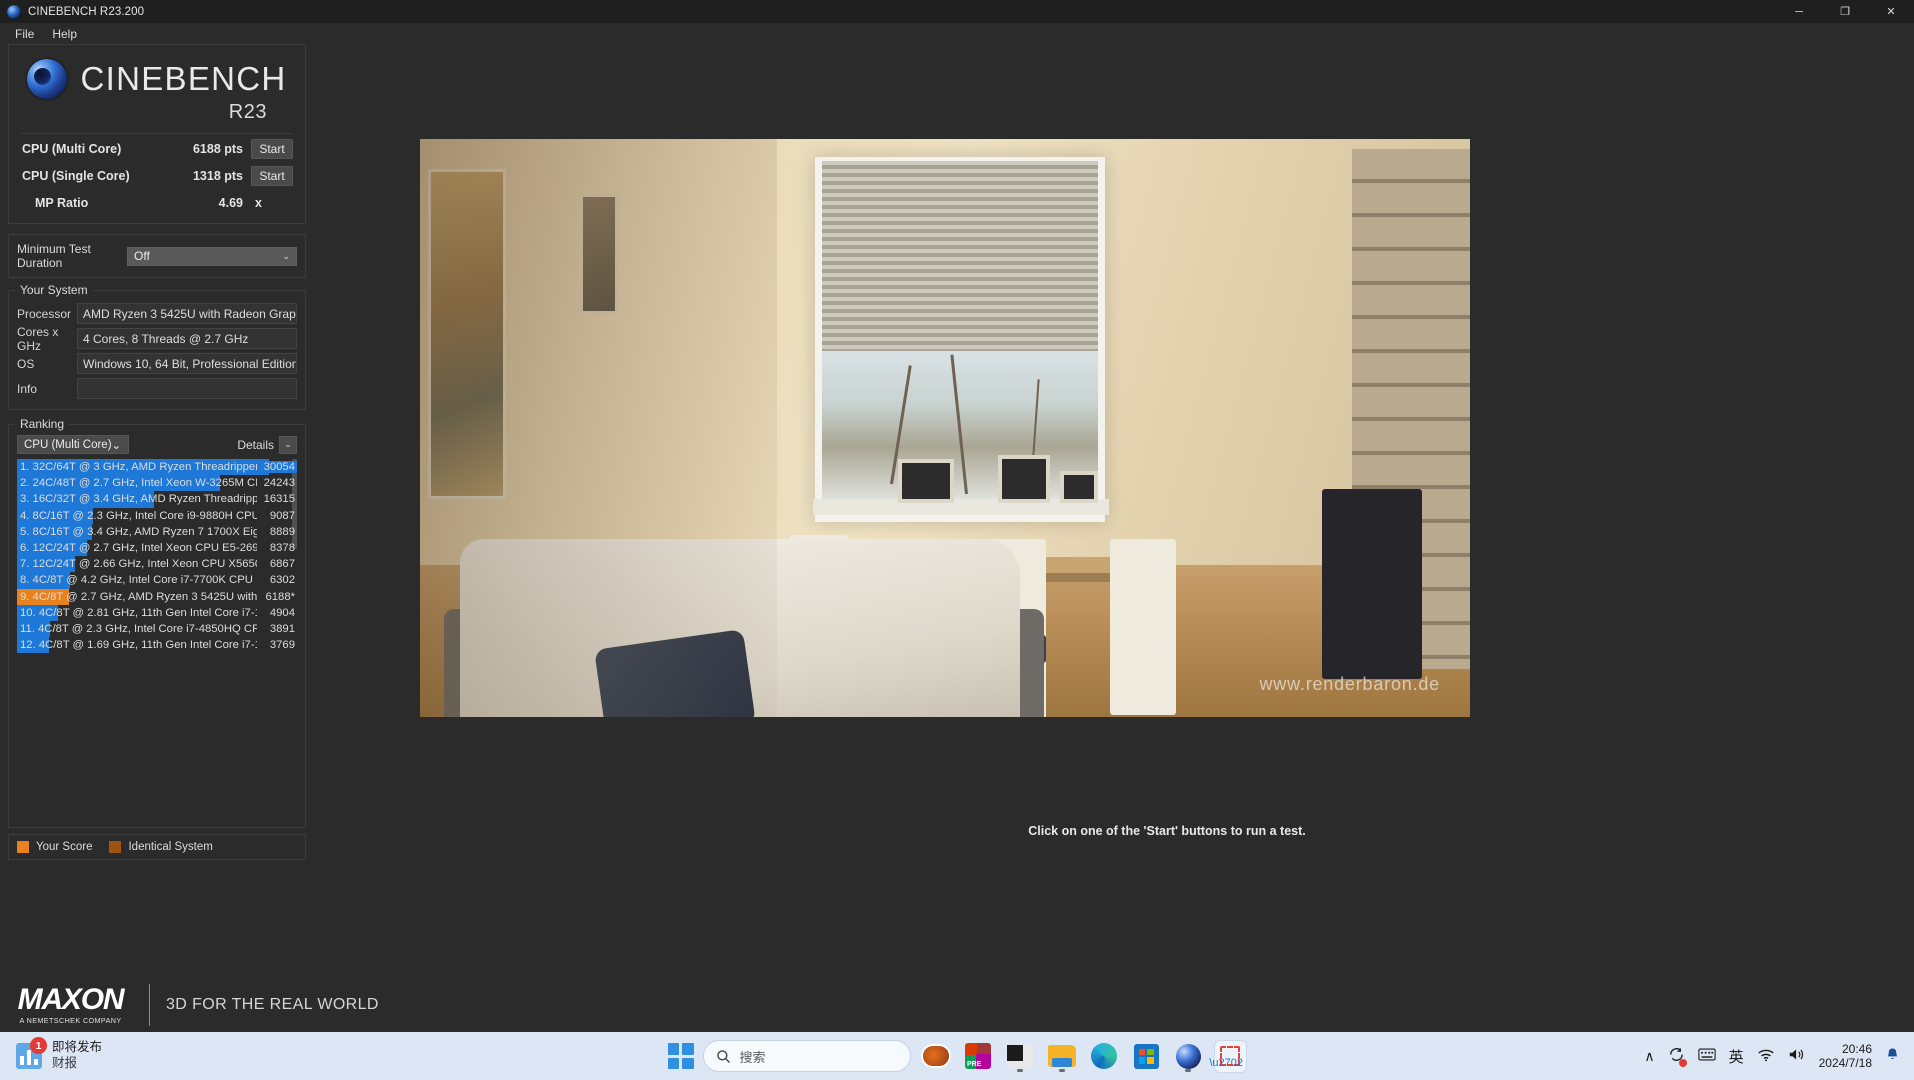 Image resolution: width=1914 pixels, height=1080 pixels. I want to click on legend-label-your-score: Your Score, so click(64, 847).